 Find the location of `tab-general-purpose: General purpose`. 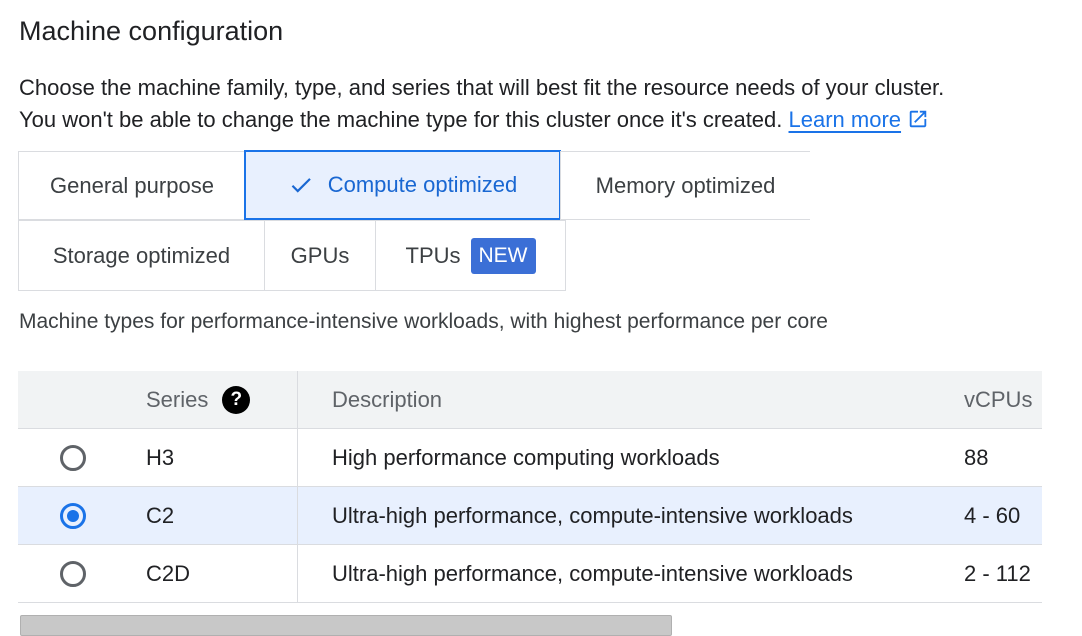

tab-general-purpose: General purpose is located at coordinates (132, 185).